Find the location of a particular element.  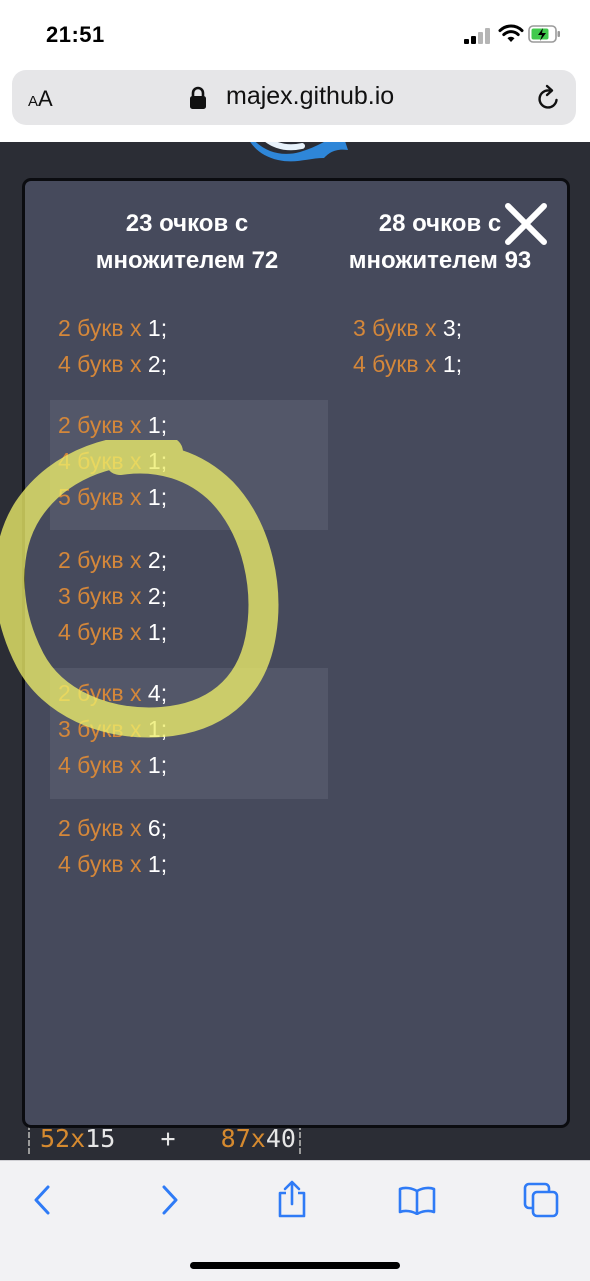

combination-line: 5 букв x 1; is located at coordinates (113, 497).